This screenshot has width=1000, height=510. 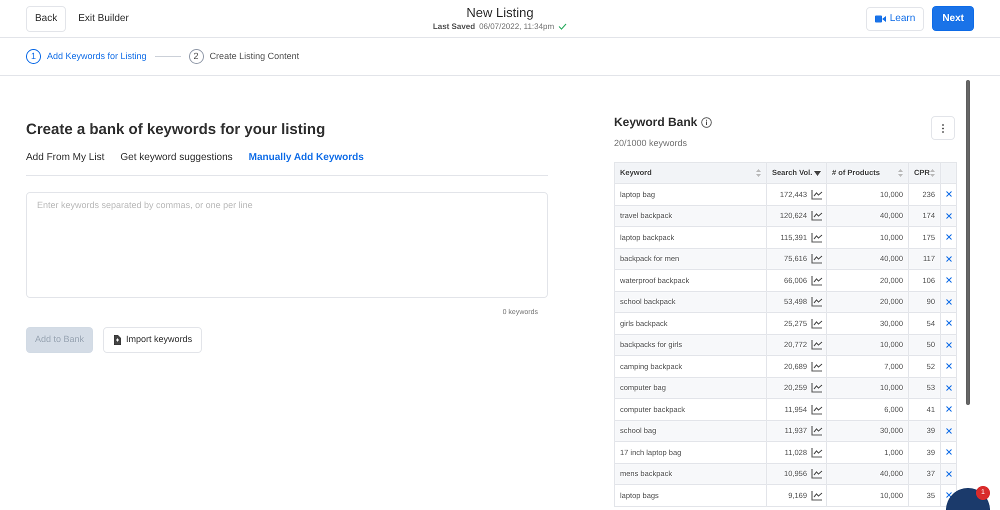 I want to click on last-saved-label: Last Saved, so click(x=454, y=26).